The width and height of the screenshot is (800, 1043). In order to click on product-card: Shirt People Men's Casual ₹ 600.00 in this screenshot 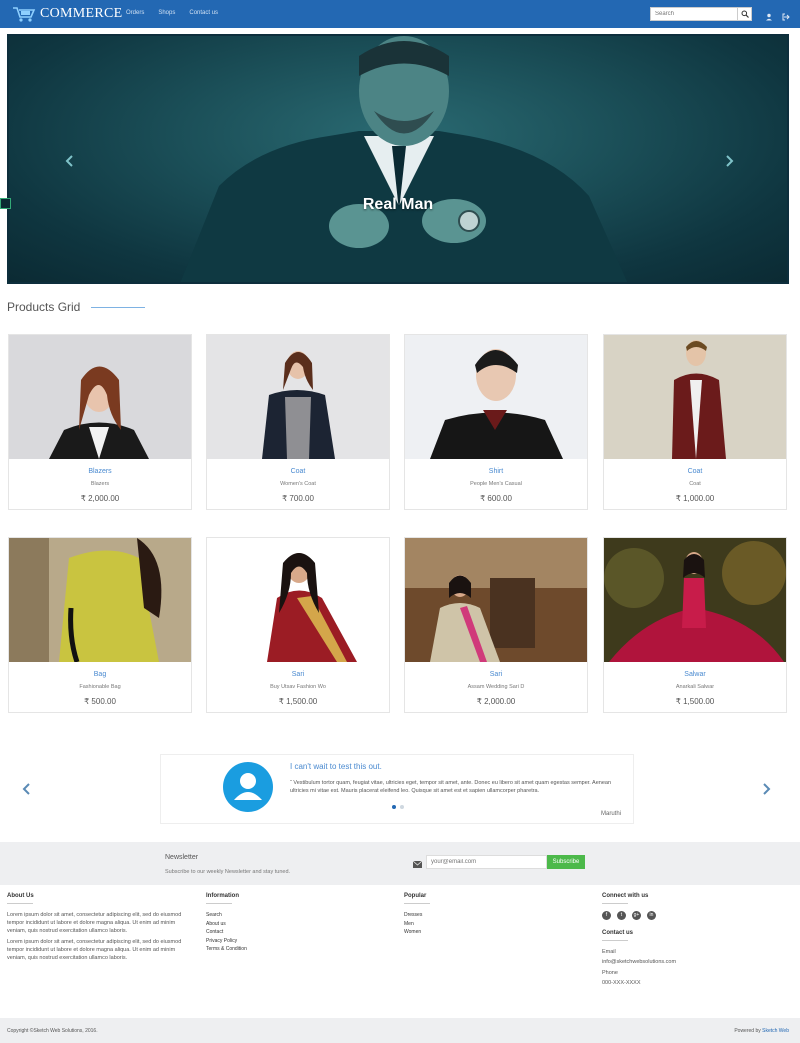, I will do `click(496, 422)`.